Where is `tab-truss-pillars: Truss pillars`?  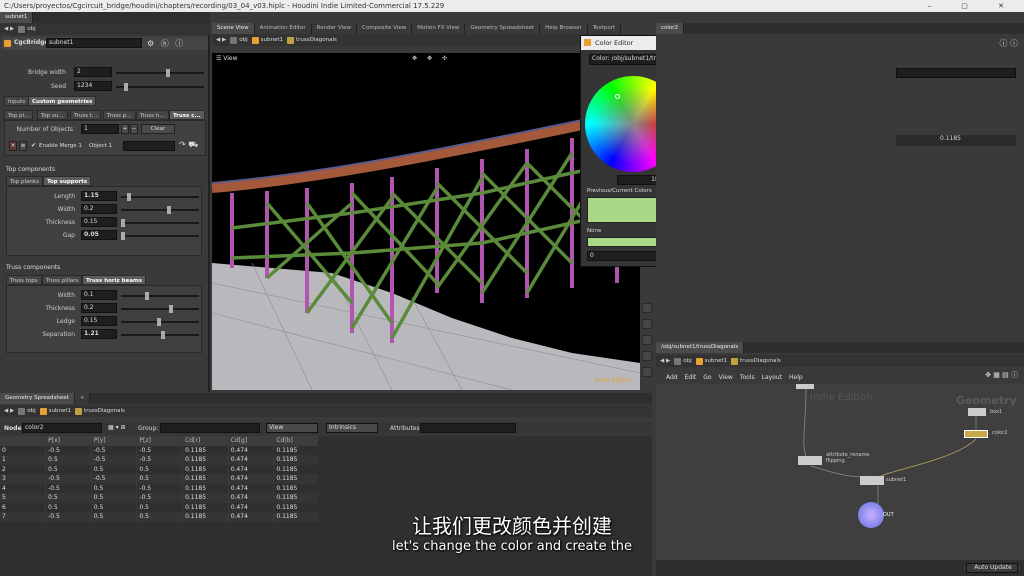 tab-truss-pillars: Truss pillars is located at coordinates (62, 280).